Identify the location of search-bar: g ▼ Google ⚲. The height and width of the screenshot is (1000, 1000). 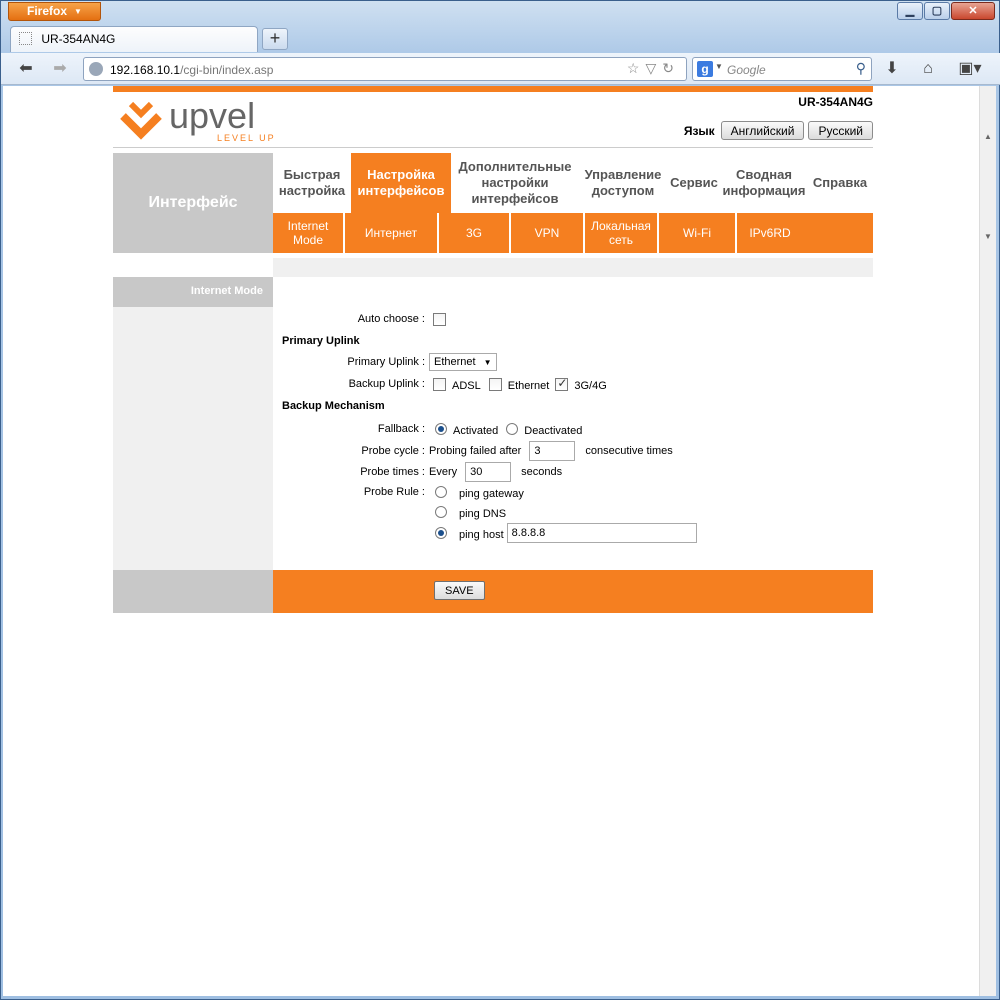
(782, 69).